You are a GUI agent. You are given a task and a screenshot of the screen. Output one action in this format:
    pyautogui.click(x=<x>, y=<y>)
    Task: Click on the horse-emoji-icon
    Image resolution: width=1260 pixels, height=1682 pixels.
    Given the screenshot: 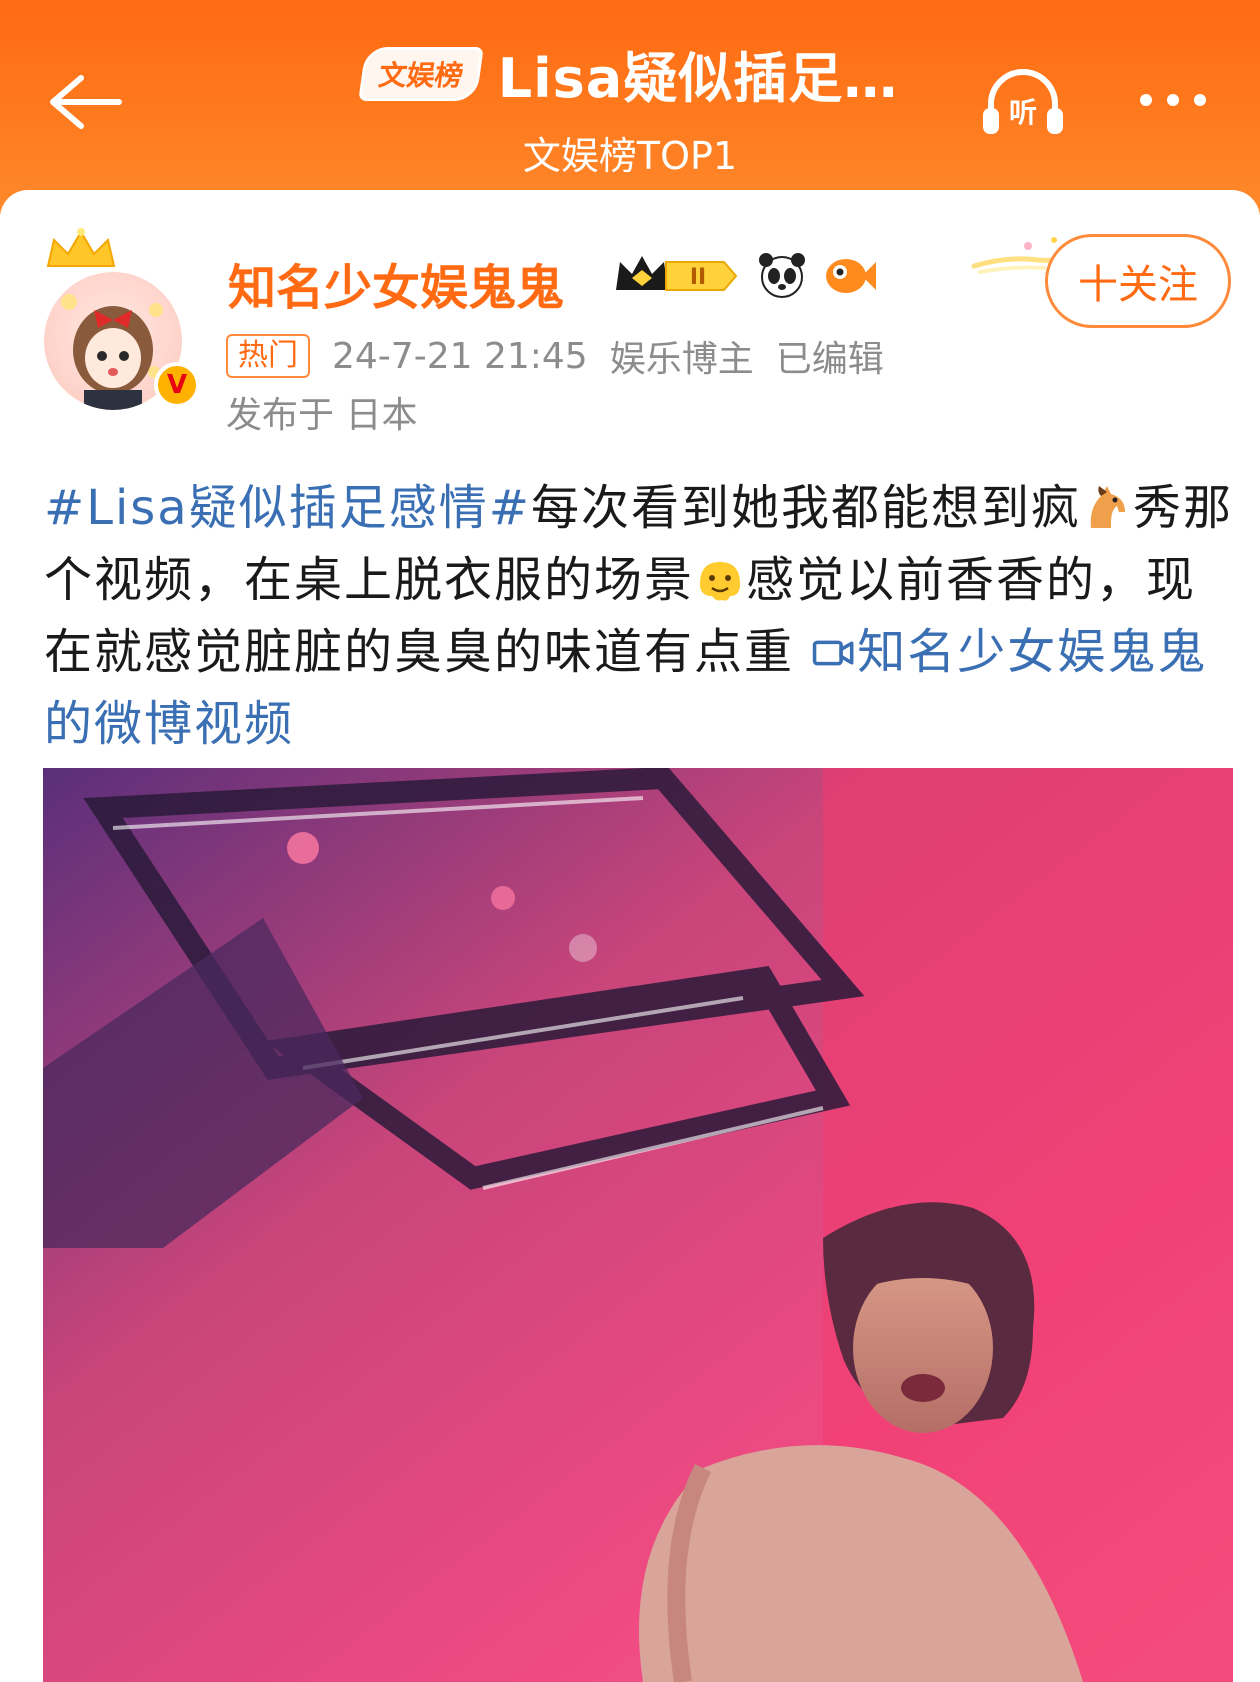 What is the action you would take?
    pyautogui.click(x=1107, y=507)
    